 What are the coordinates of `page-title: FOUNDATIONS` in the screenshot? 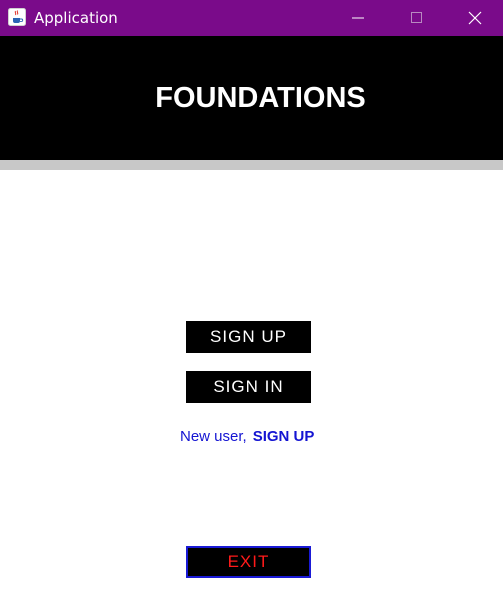 It's located at (260, 98).